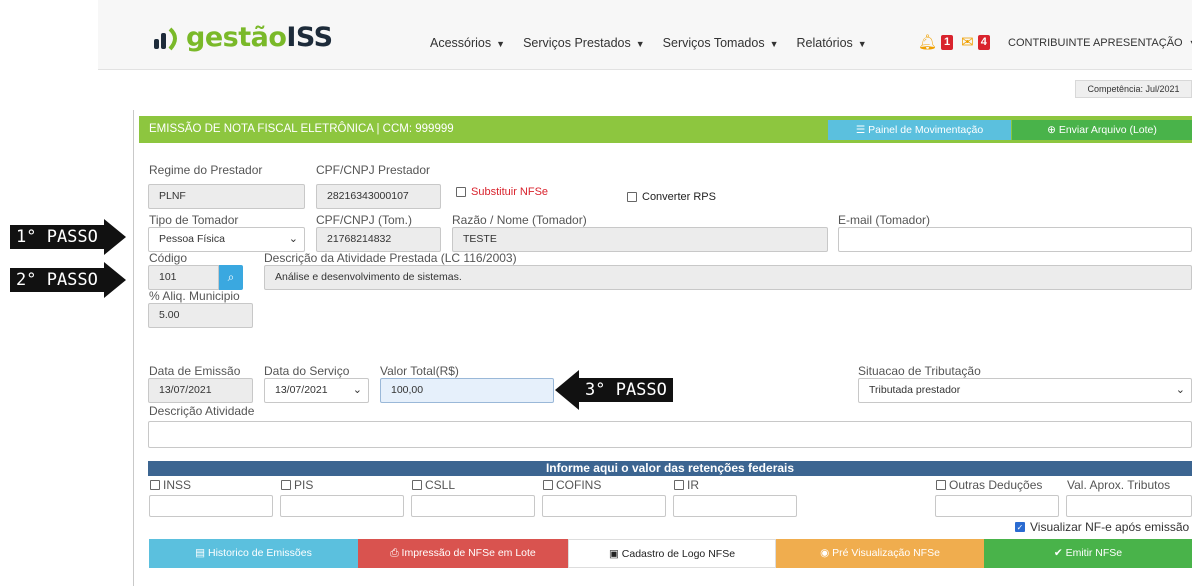 The image size is (1192, 586). I want to click on tipo-tomador-label: Tipo de Tomador, so click(194, 220).